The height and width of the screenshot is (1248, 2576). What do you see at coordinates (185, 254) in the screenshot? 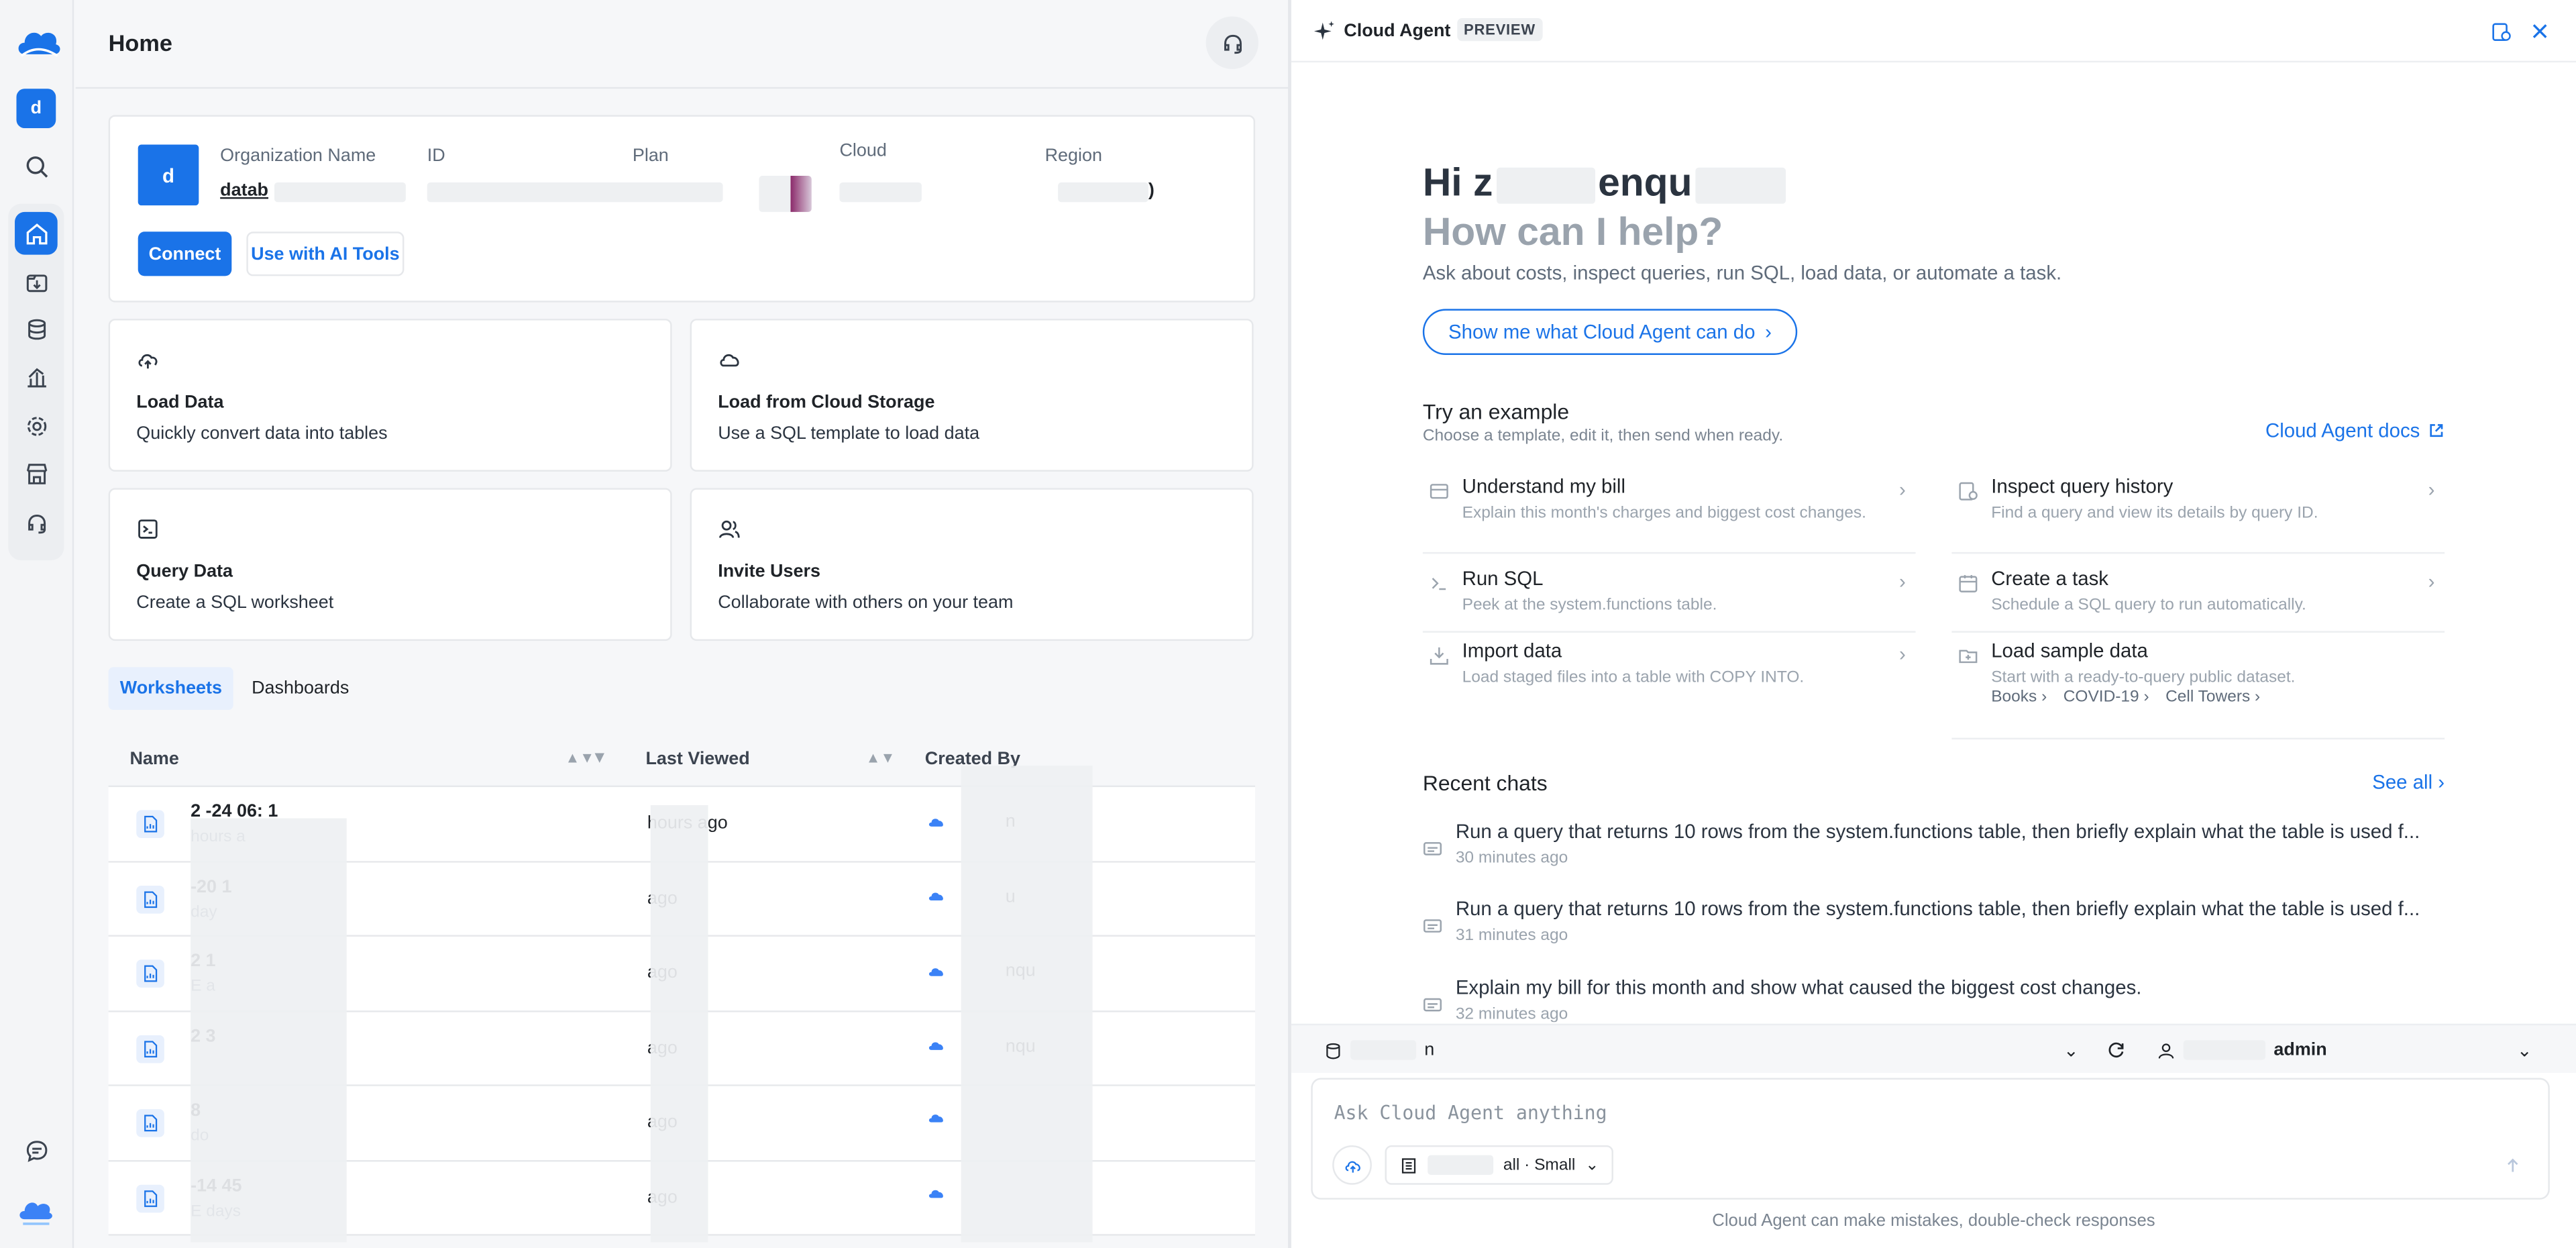
I see `connect-button: Connect` at bounding box center [185, 254].